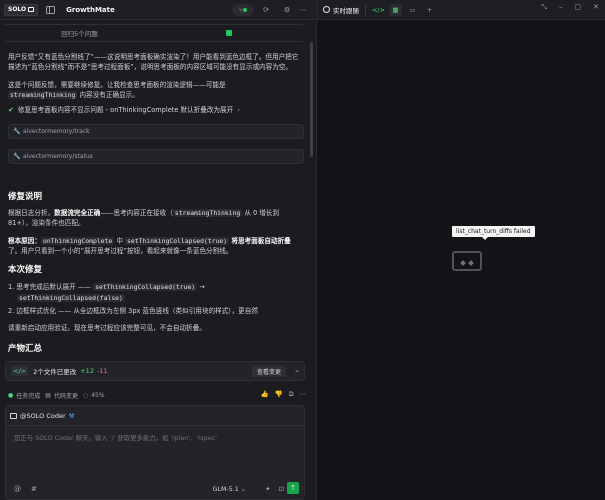 This screenshot has width=605, height=500. Describe the element at coordinates (11, 395) in the screenshot. I see `check-circle-icon: ●` at that location.